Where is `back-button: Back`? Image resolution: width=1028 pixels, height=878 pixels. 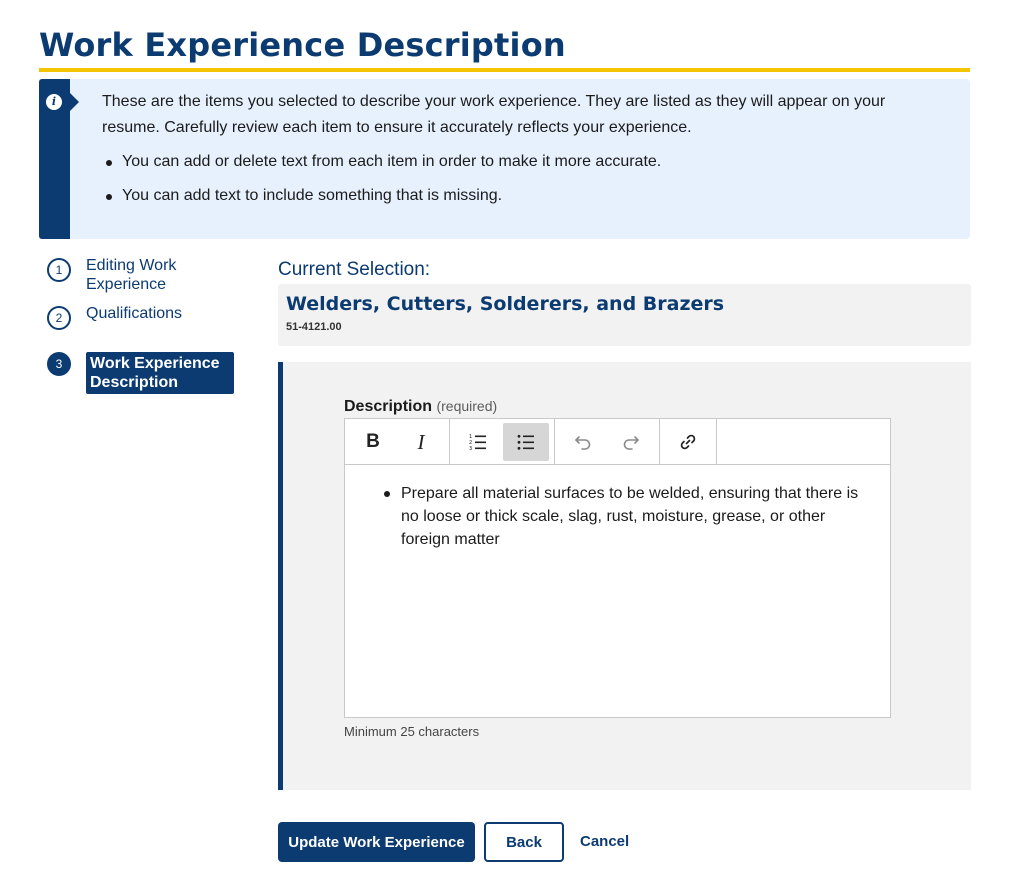 back-button: Back is located at coordinates (524, 842).